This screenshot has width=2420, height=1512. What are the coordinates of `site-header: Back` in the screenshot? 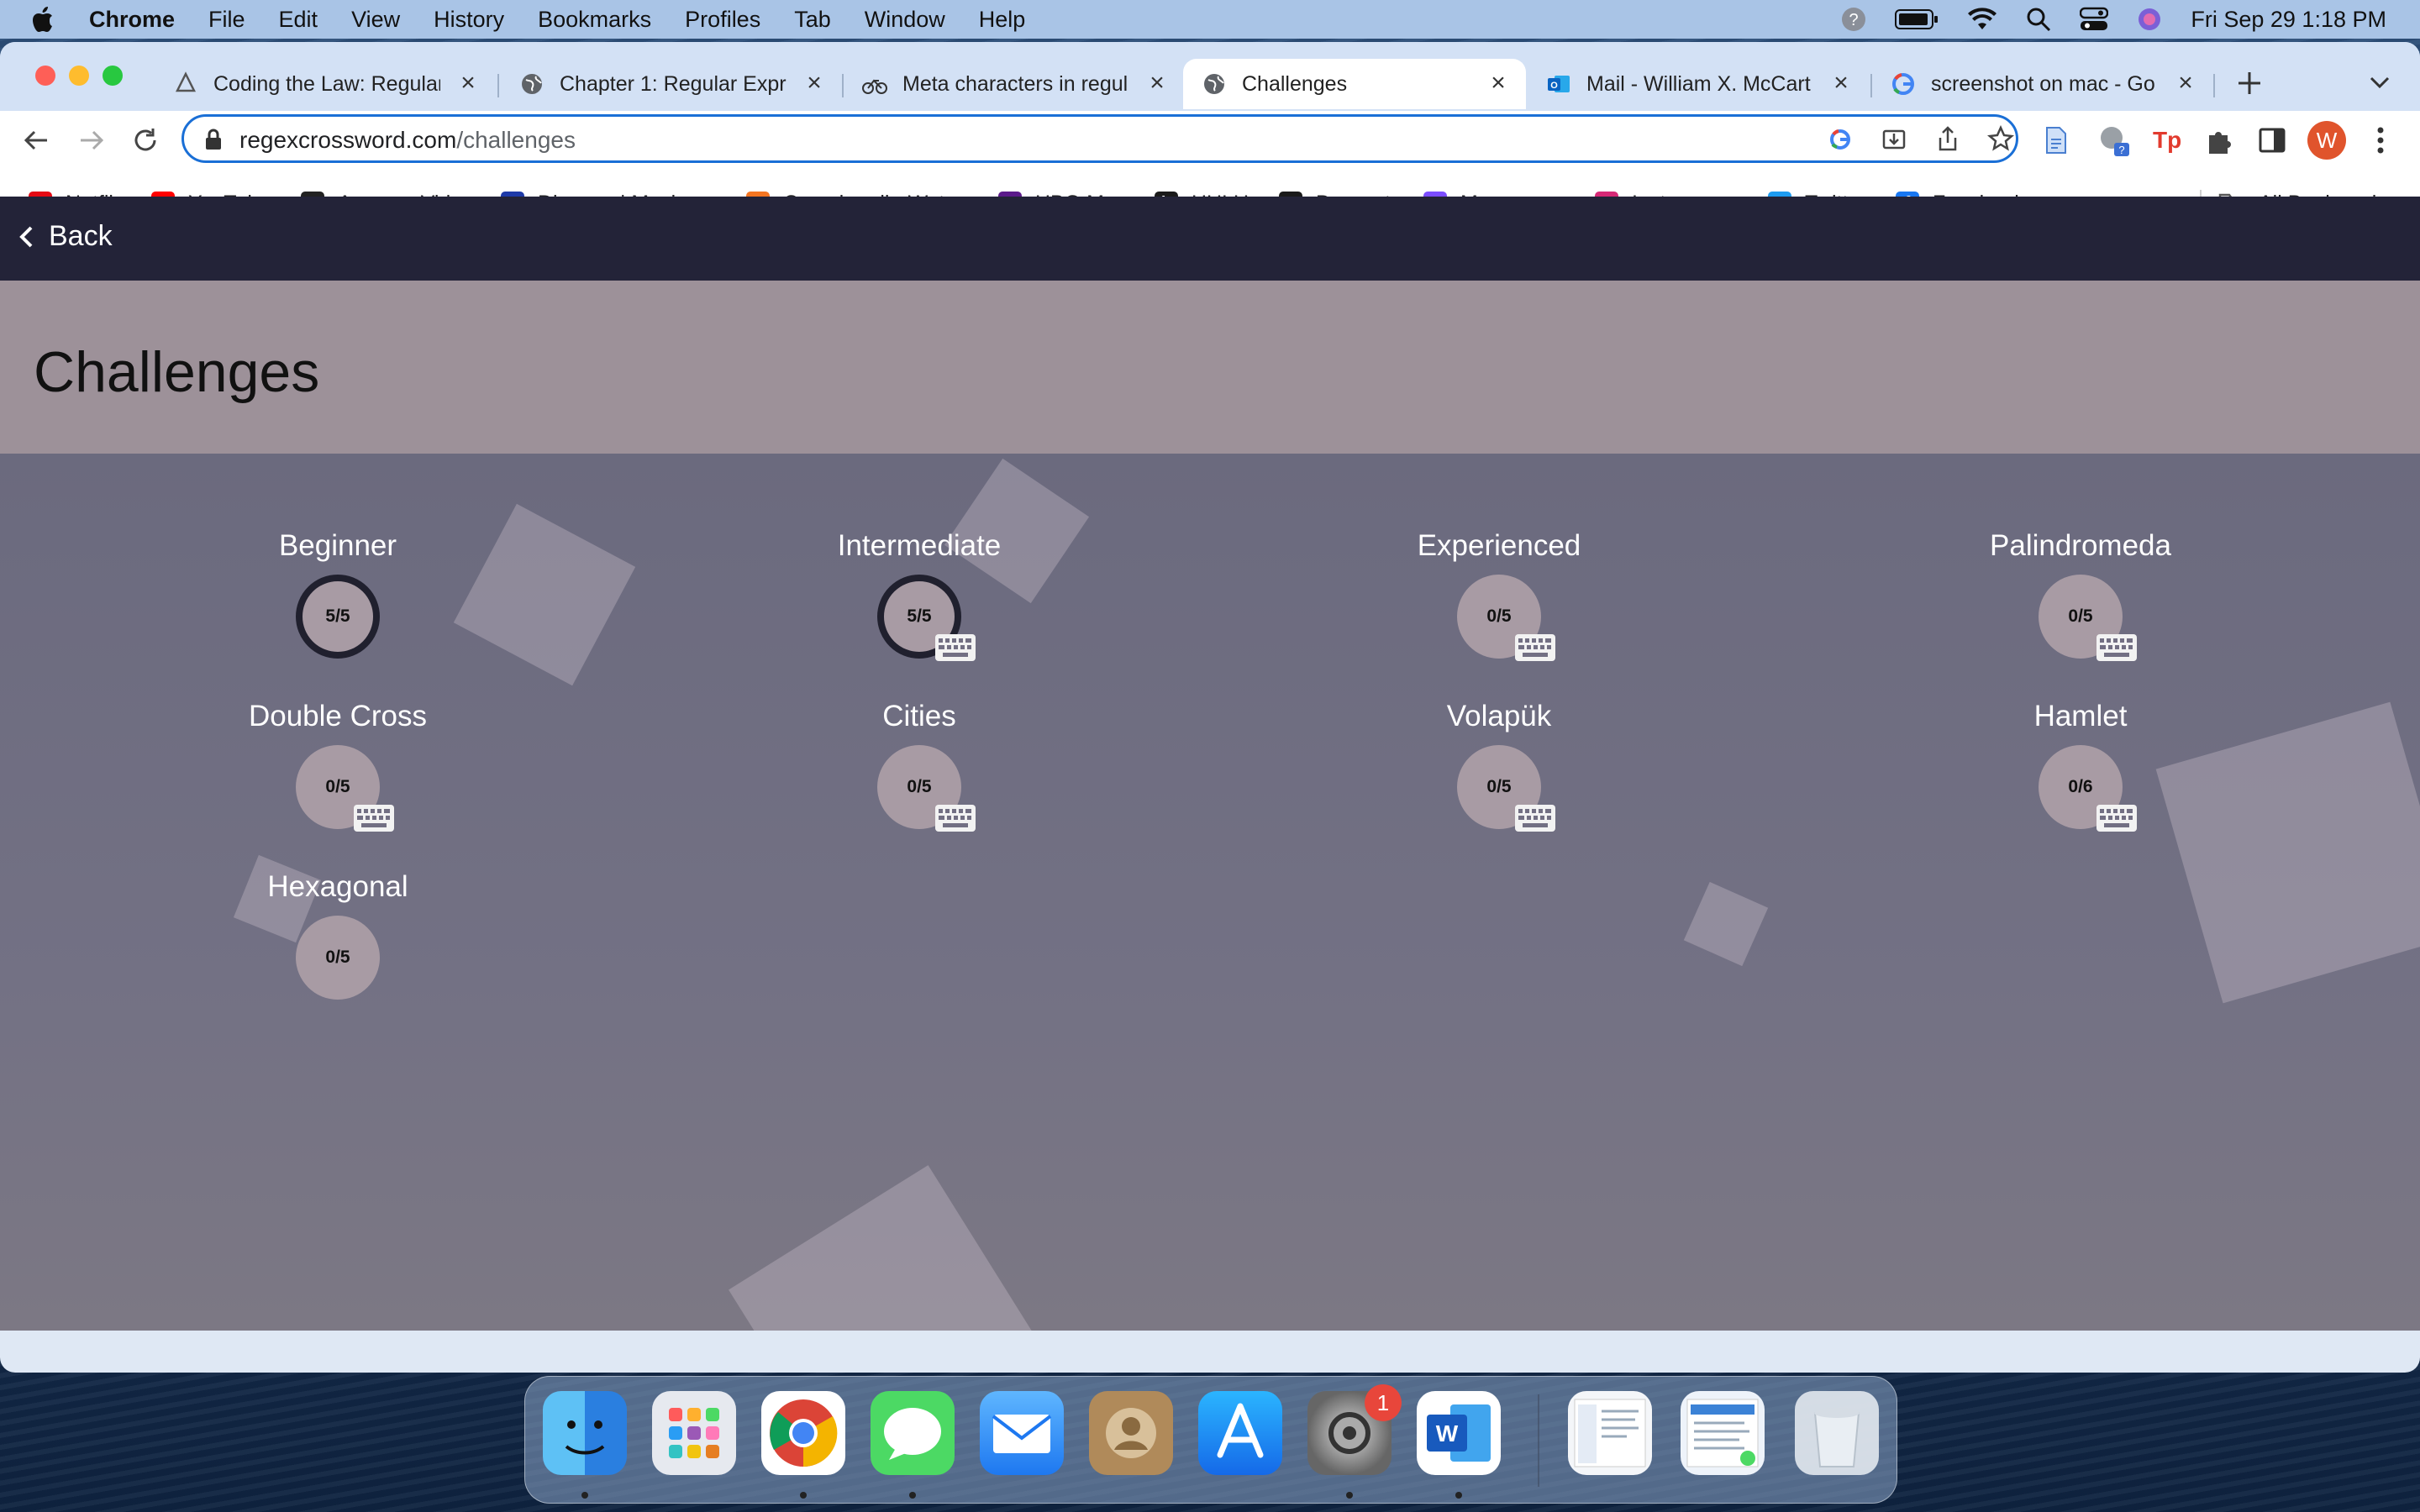 It's located at (1210, 239).